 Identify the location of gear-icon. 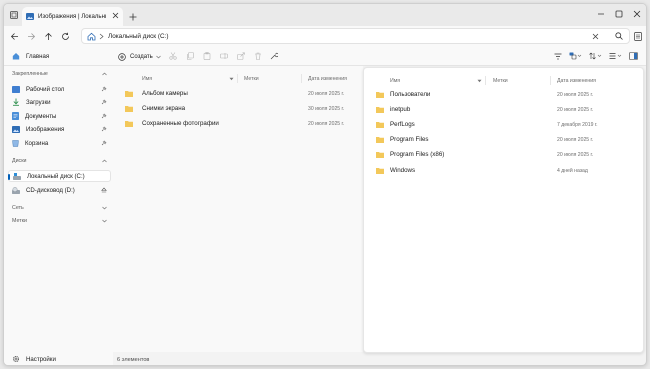
(16, 359).